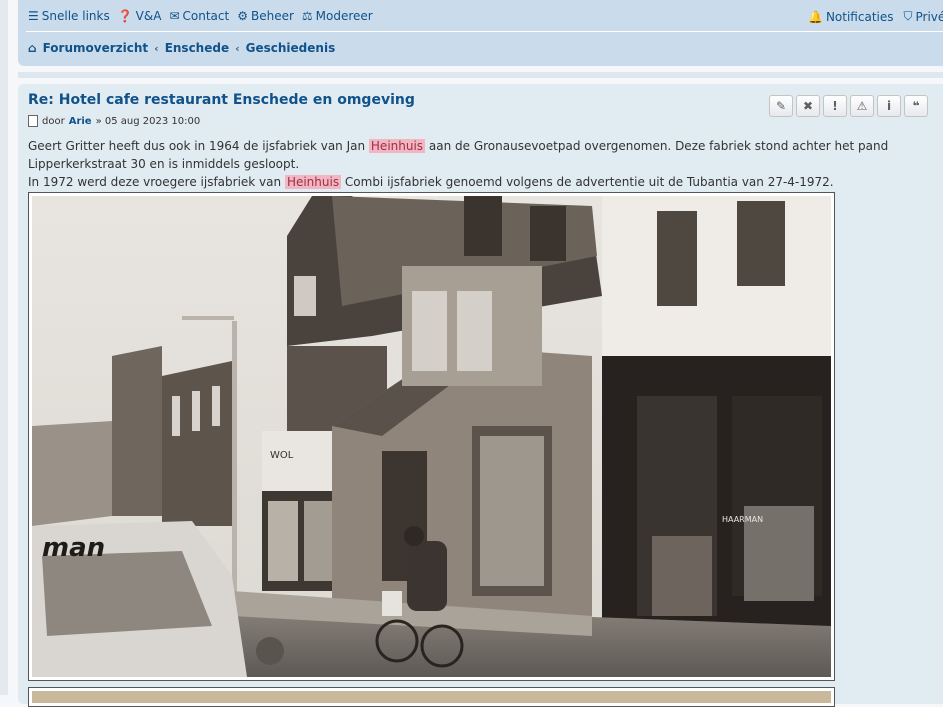 The image size is (943, 707). What do you see at coordinates (69, 16) in the screenshot?
I see `quick-links-link: ☰Snelle links` at bounding box center [69, 16].